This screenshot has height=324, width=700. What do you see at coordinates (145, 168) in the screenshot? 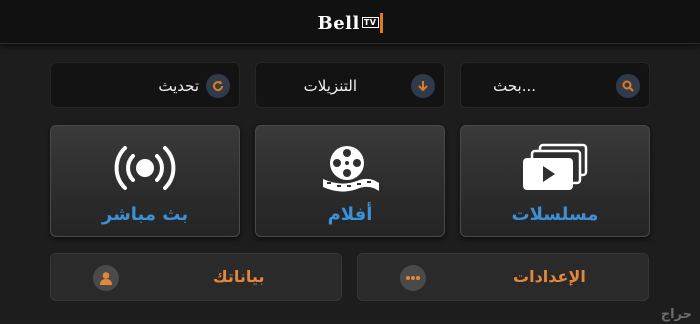
I see `broadcast-icon` at bounding box center [145, 168].